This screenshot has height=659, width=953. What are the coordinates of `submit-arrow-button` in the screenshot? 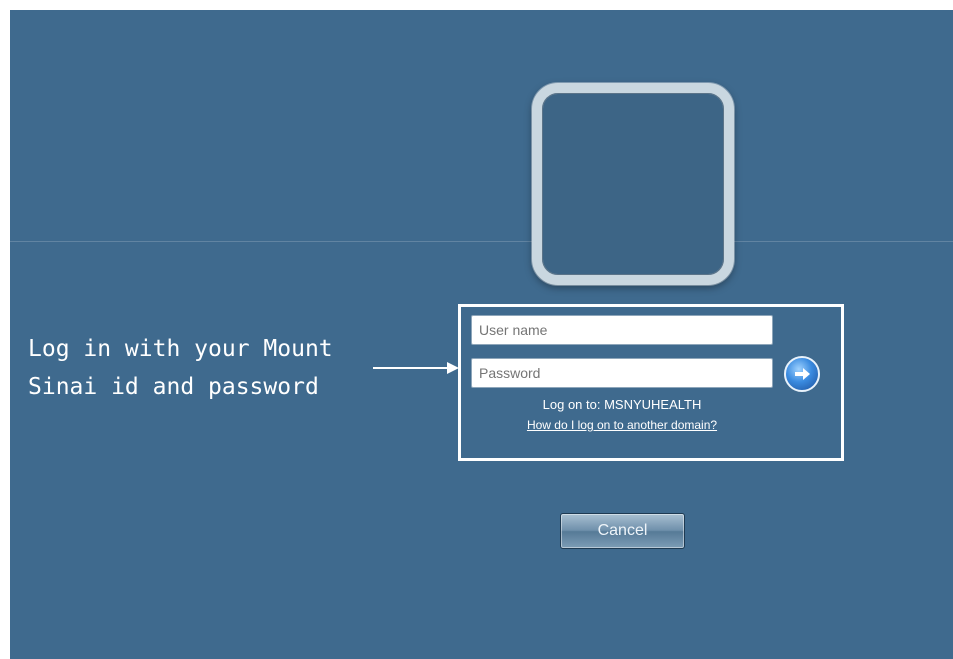 It's located at (802, 374).